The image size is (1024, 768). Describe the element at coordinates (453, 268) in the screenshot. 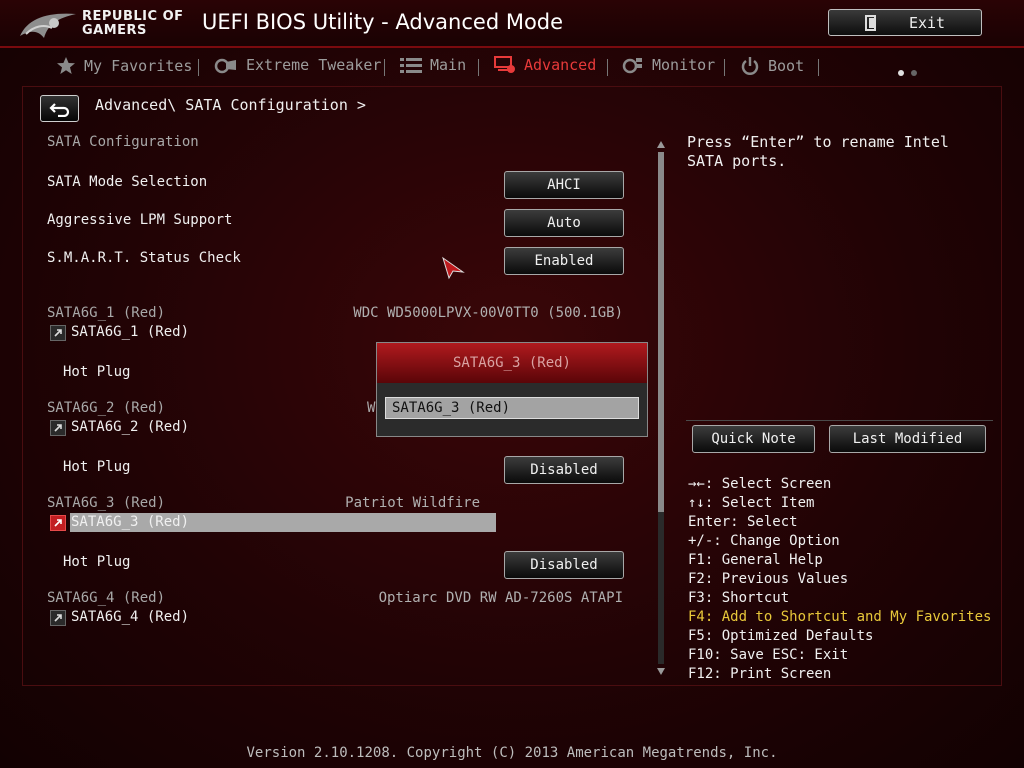

I see `mouse-cursor-icon` at that location.